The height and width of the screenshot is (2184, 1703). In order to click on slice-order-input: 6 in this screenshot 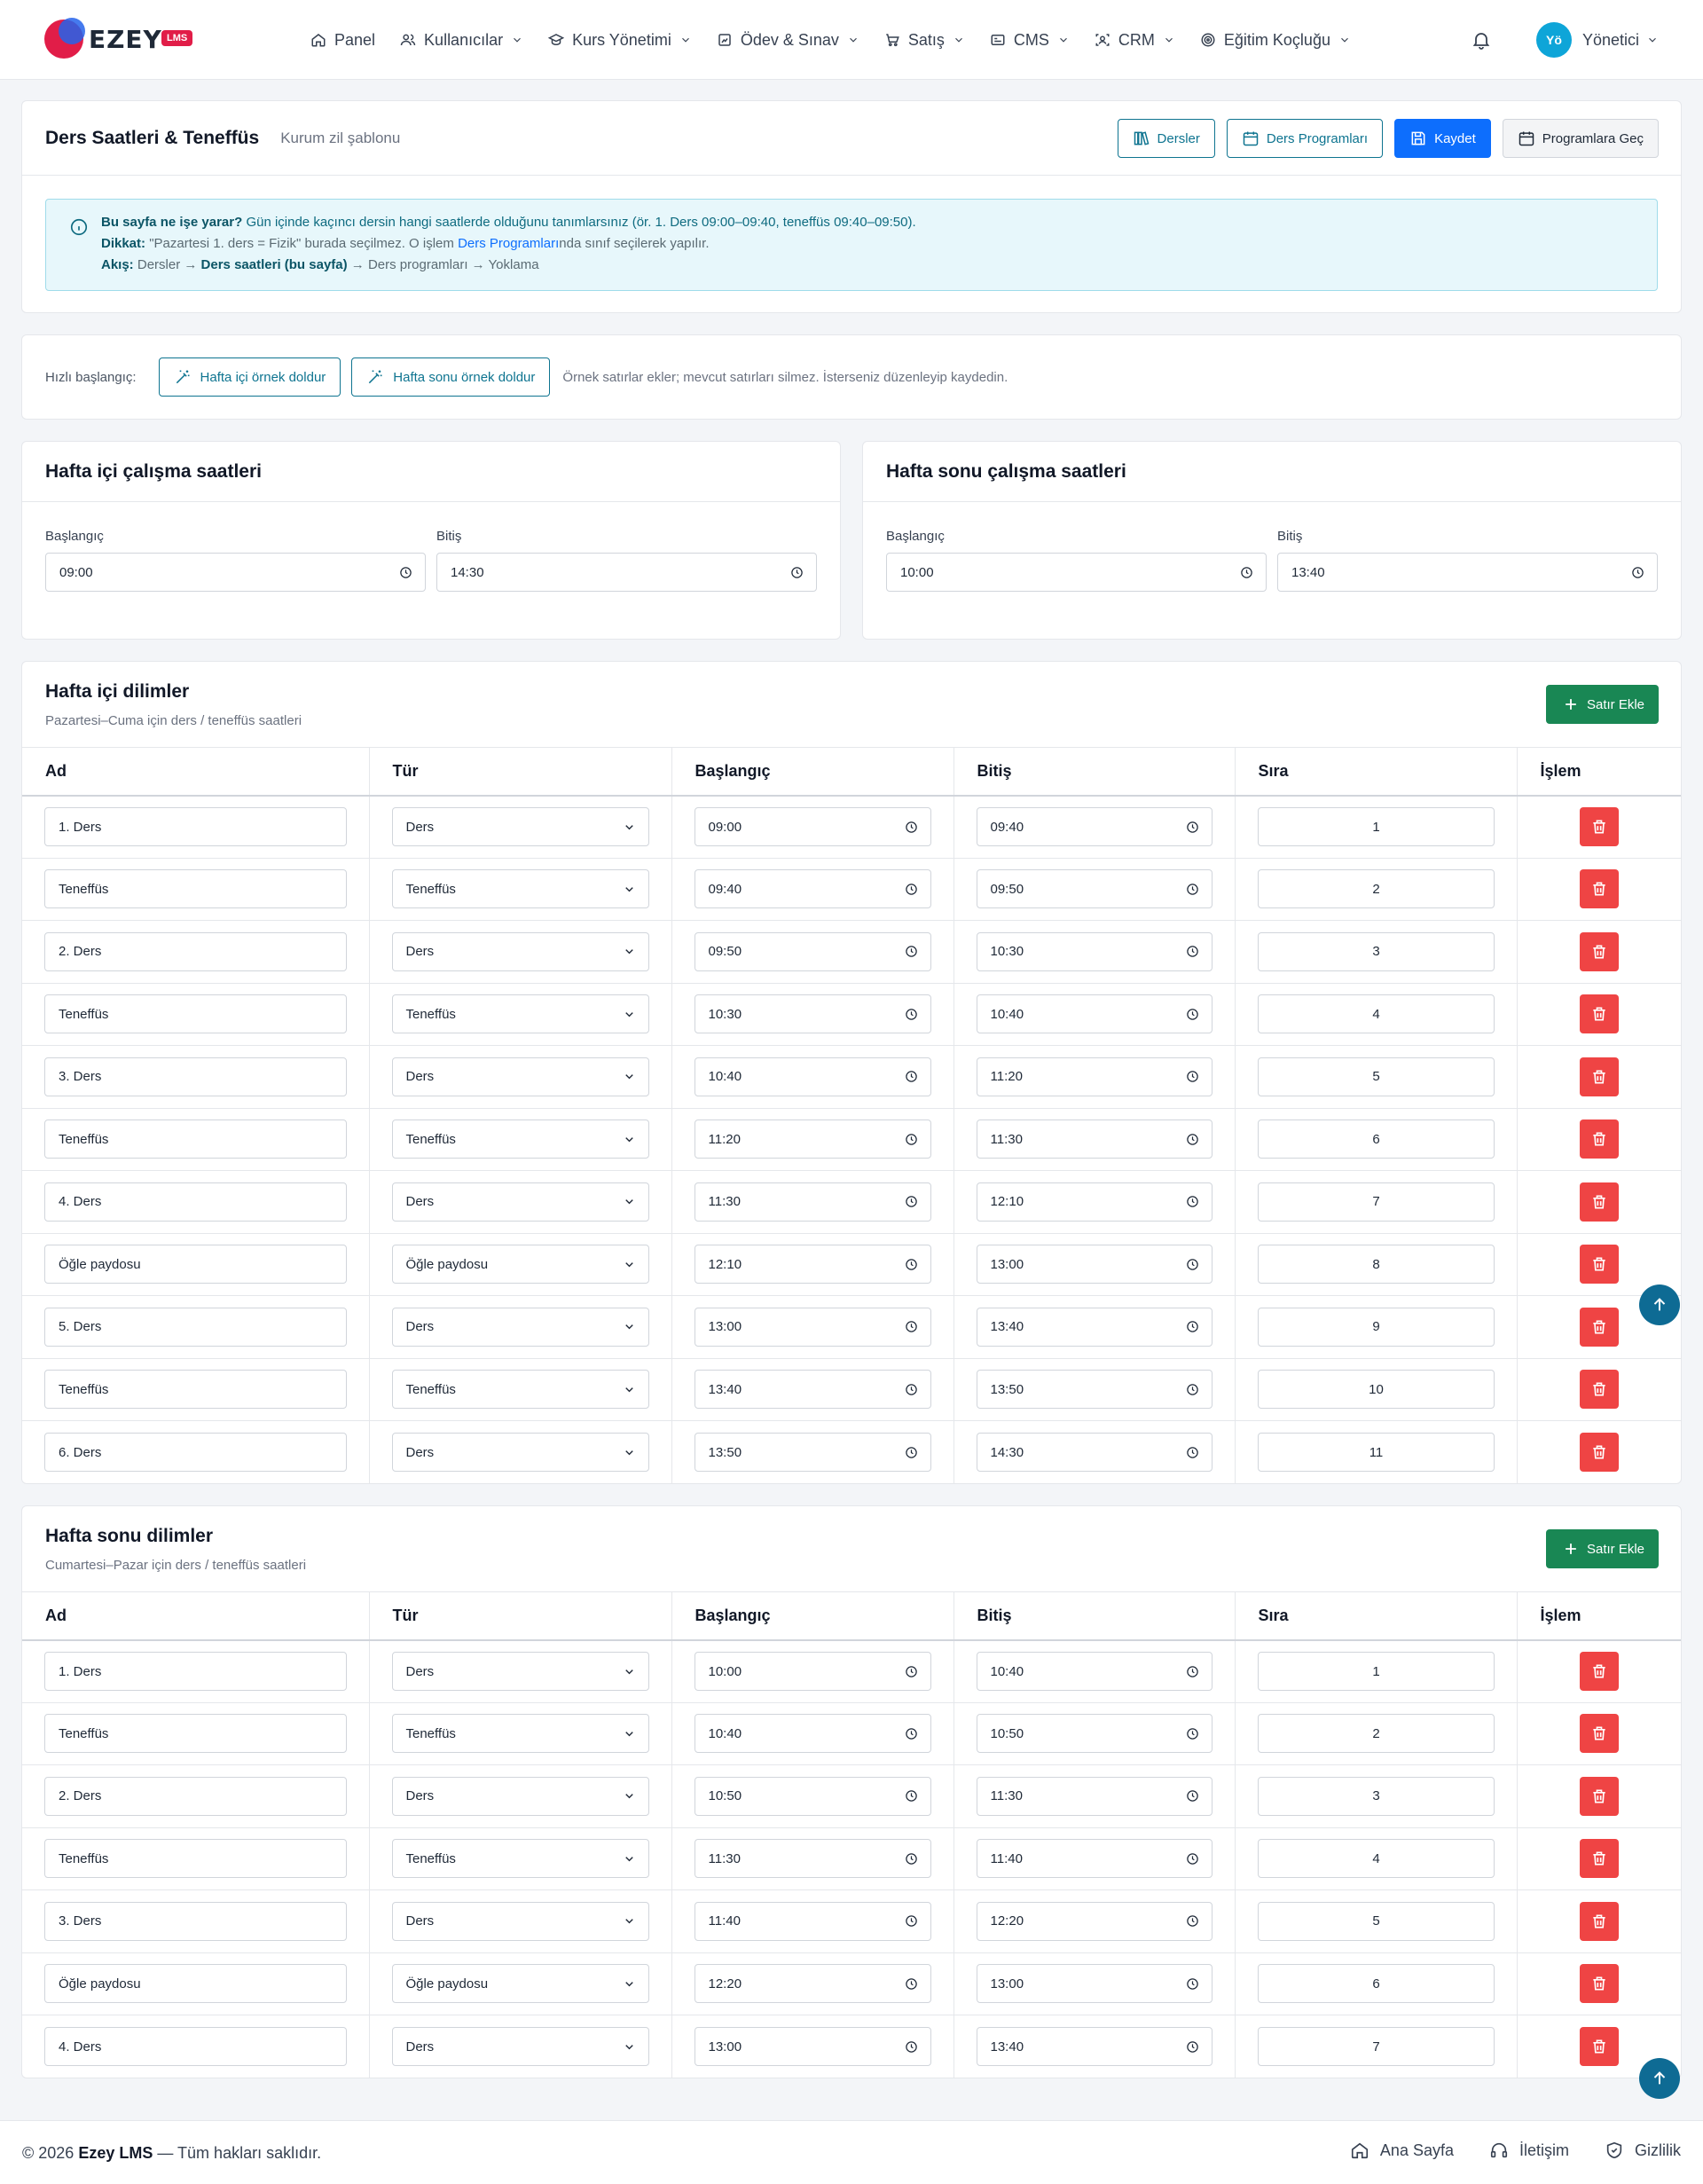, I will do `click(1376, 1139)`.